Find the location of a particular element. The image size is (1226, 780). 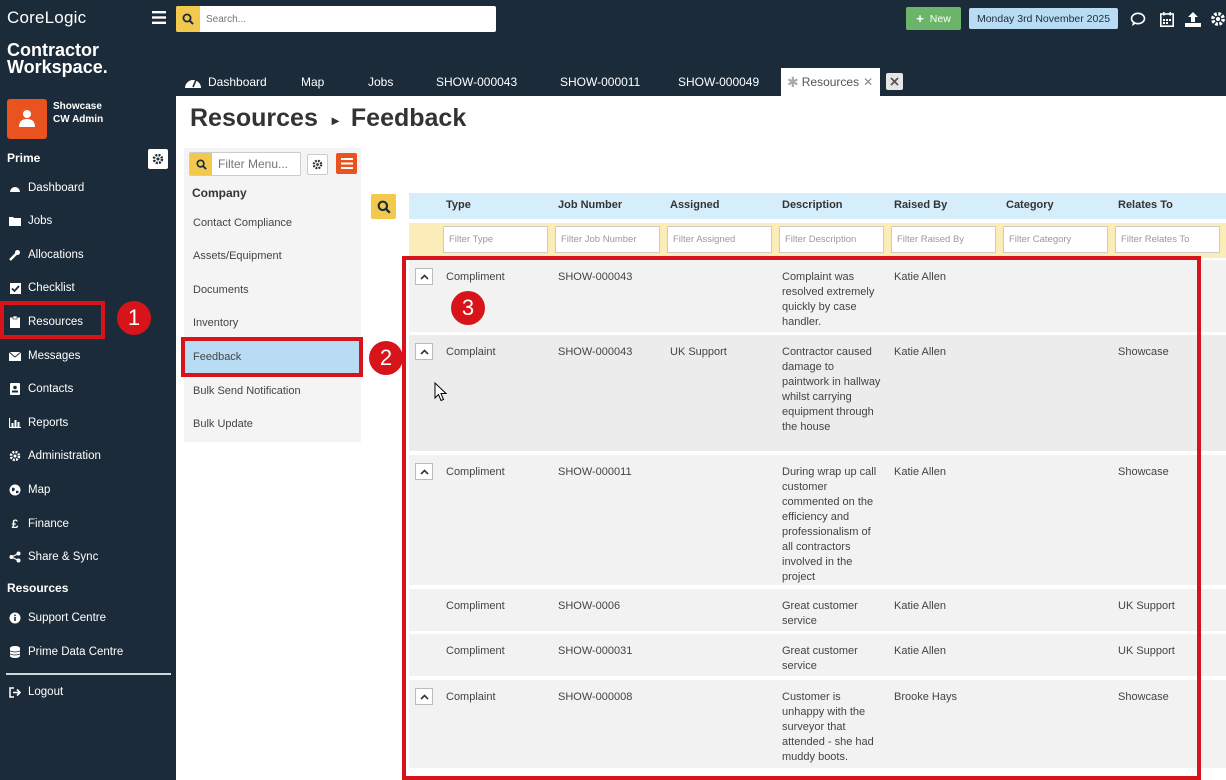

submenu-item-inventory: Inventory is located at coordinates (272, 323).